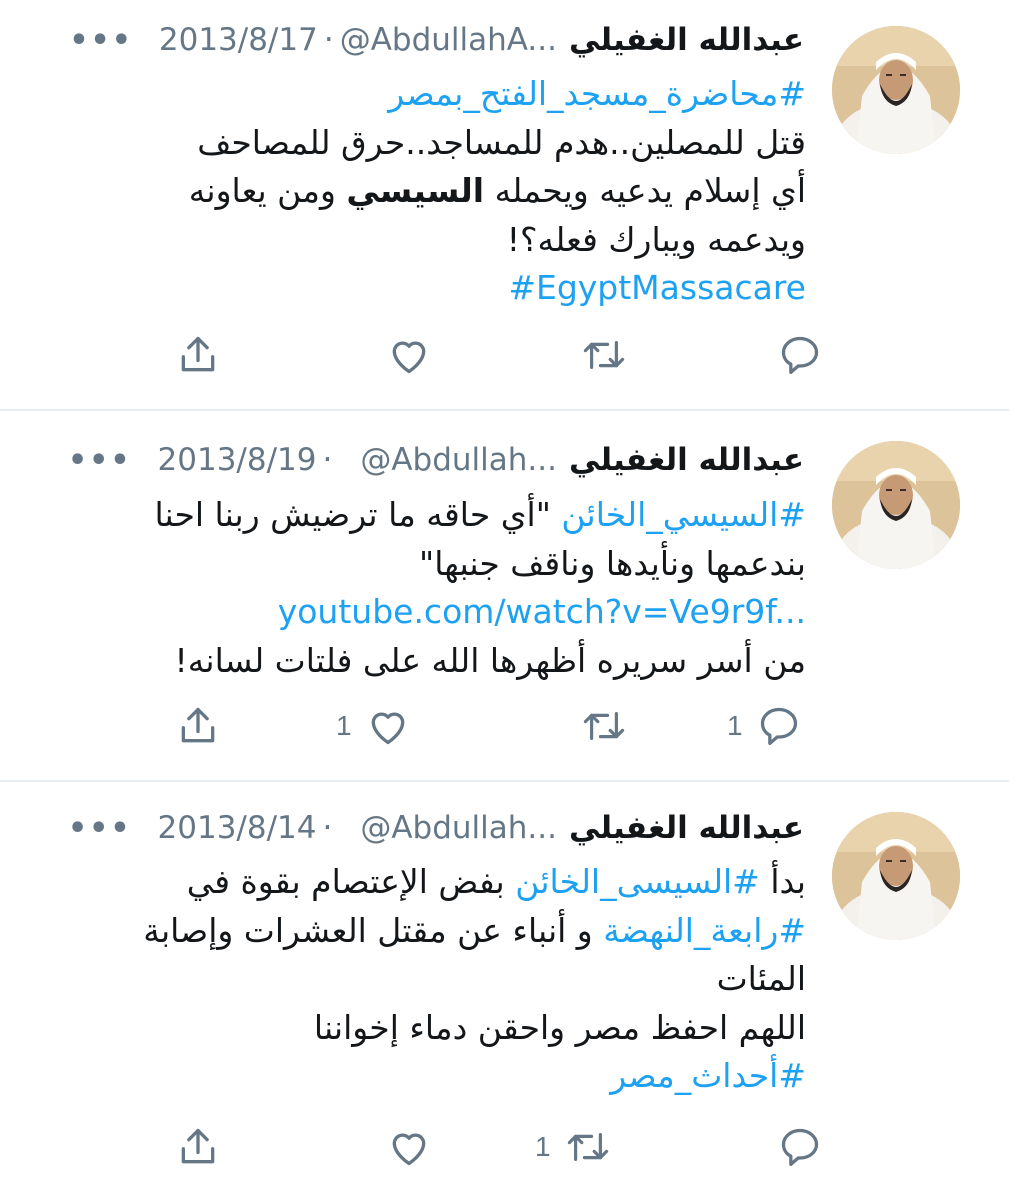  Describe the element at coordinates (704, 930) in the screenshot. I see `hashtag-link: #رابعة_النهضة` at that location.